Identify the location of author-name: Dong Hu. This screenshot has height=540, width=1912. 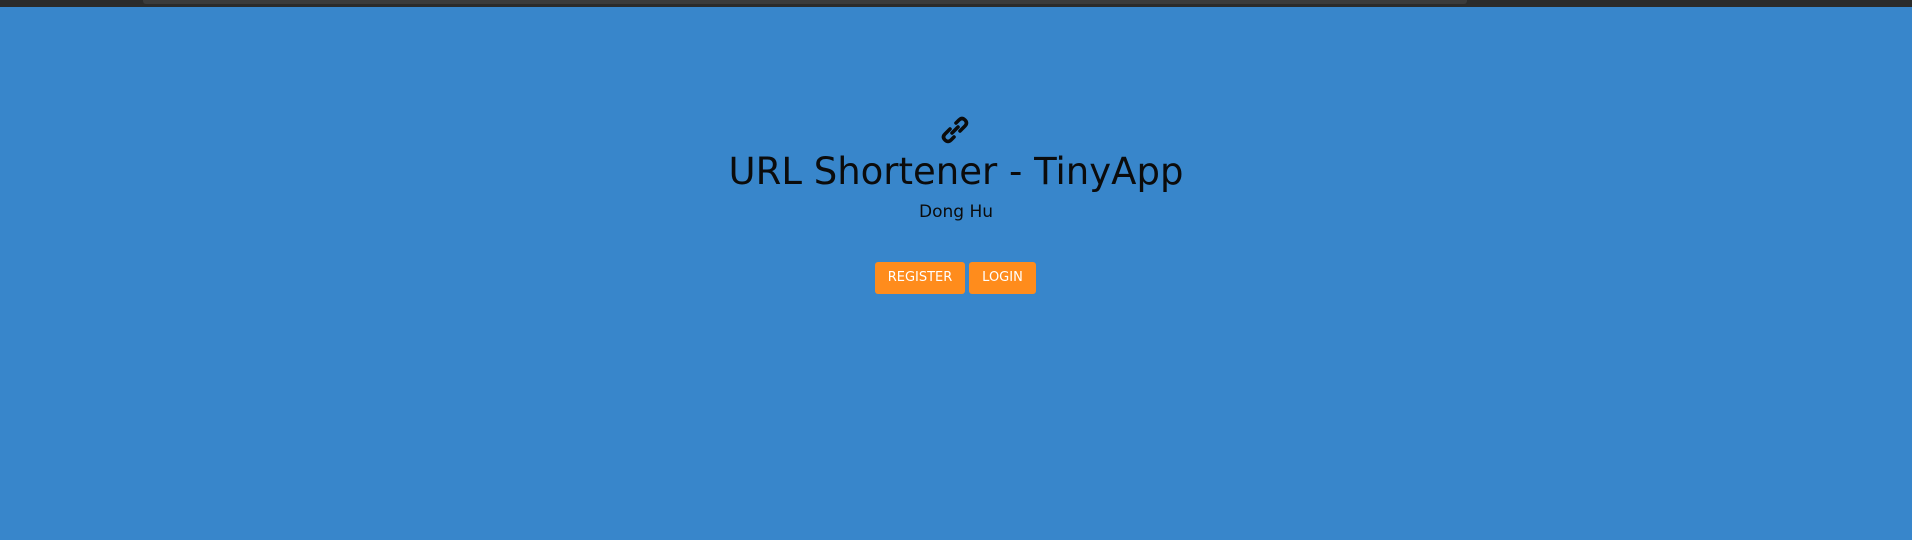
(956, 212).